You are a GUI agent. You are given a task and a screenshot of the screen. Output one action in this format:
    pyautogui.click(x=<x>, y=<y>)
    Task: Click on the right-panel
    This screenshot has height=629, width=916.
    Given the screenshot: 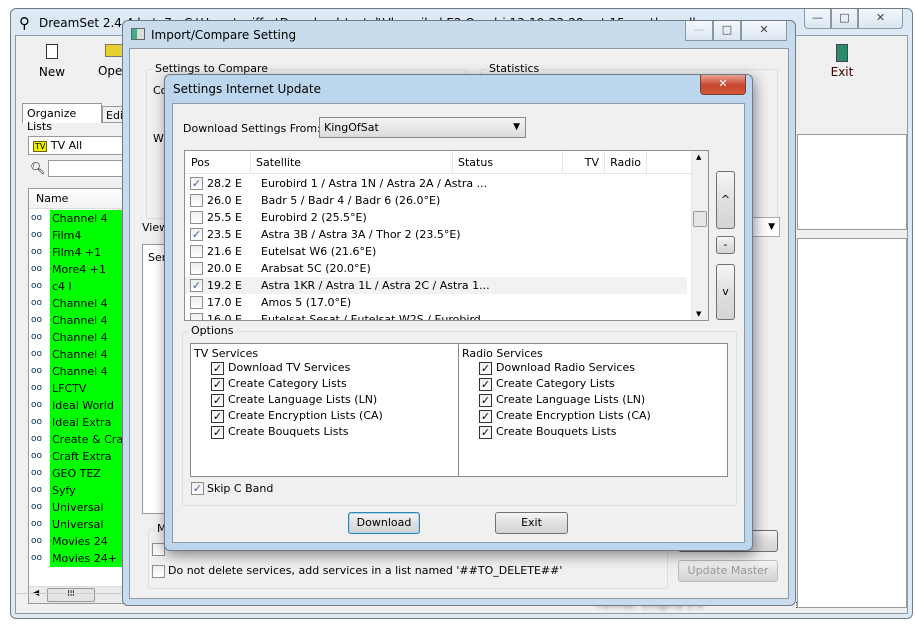 What is the action you would take?
    pyautogui.click(x=852, y=182)
    